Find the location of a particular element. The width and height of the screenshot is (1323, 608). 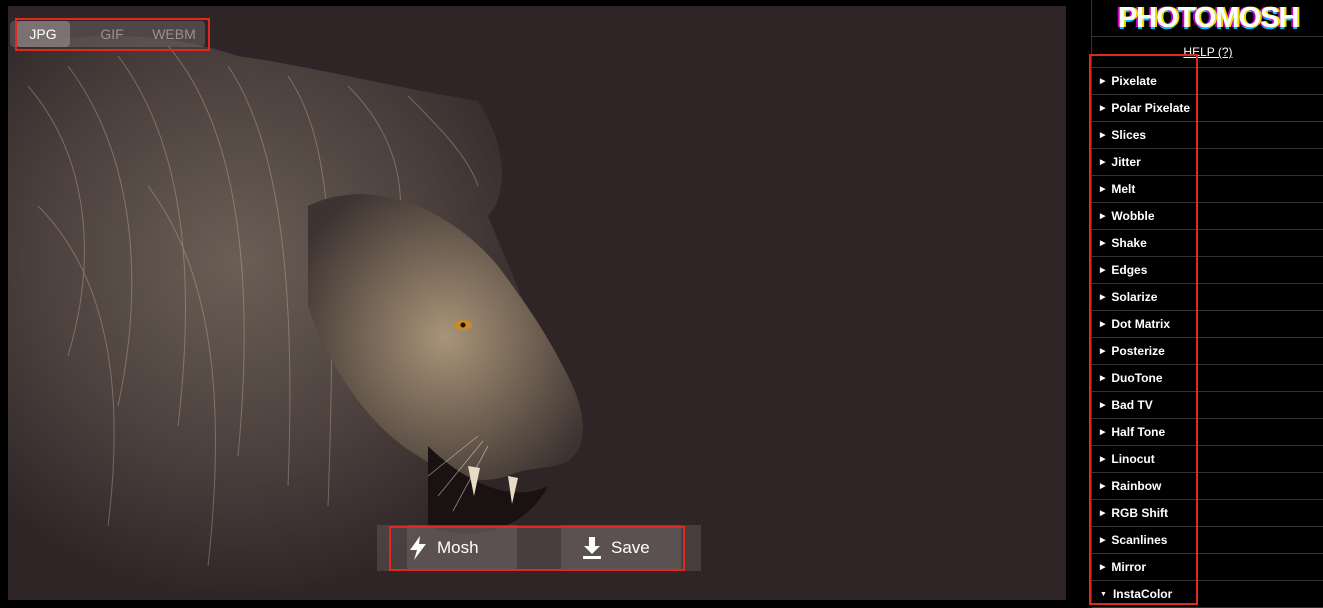

effect-item-jitter: ▶ Jitter is located at coordinates (1207, 162).